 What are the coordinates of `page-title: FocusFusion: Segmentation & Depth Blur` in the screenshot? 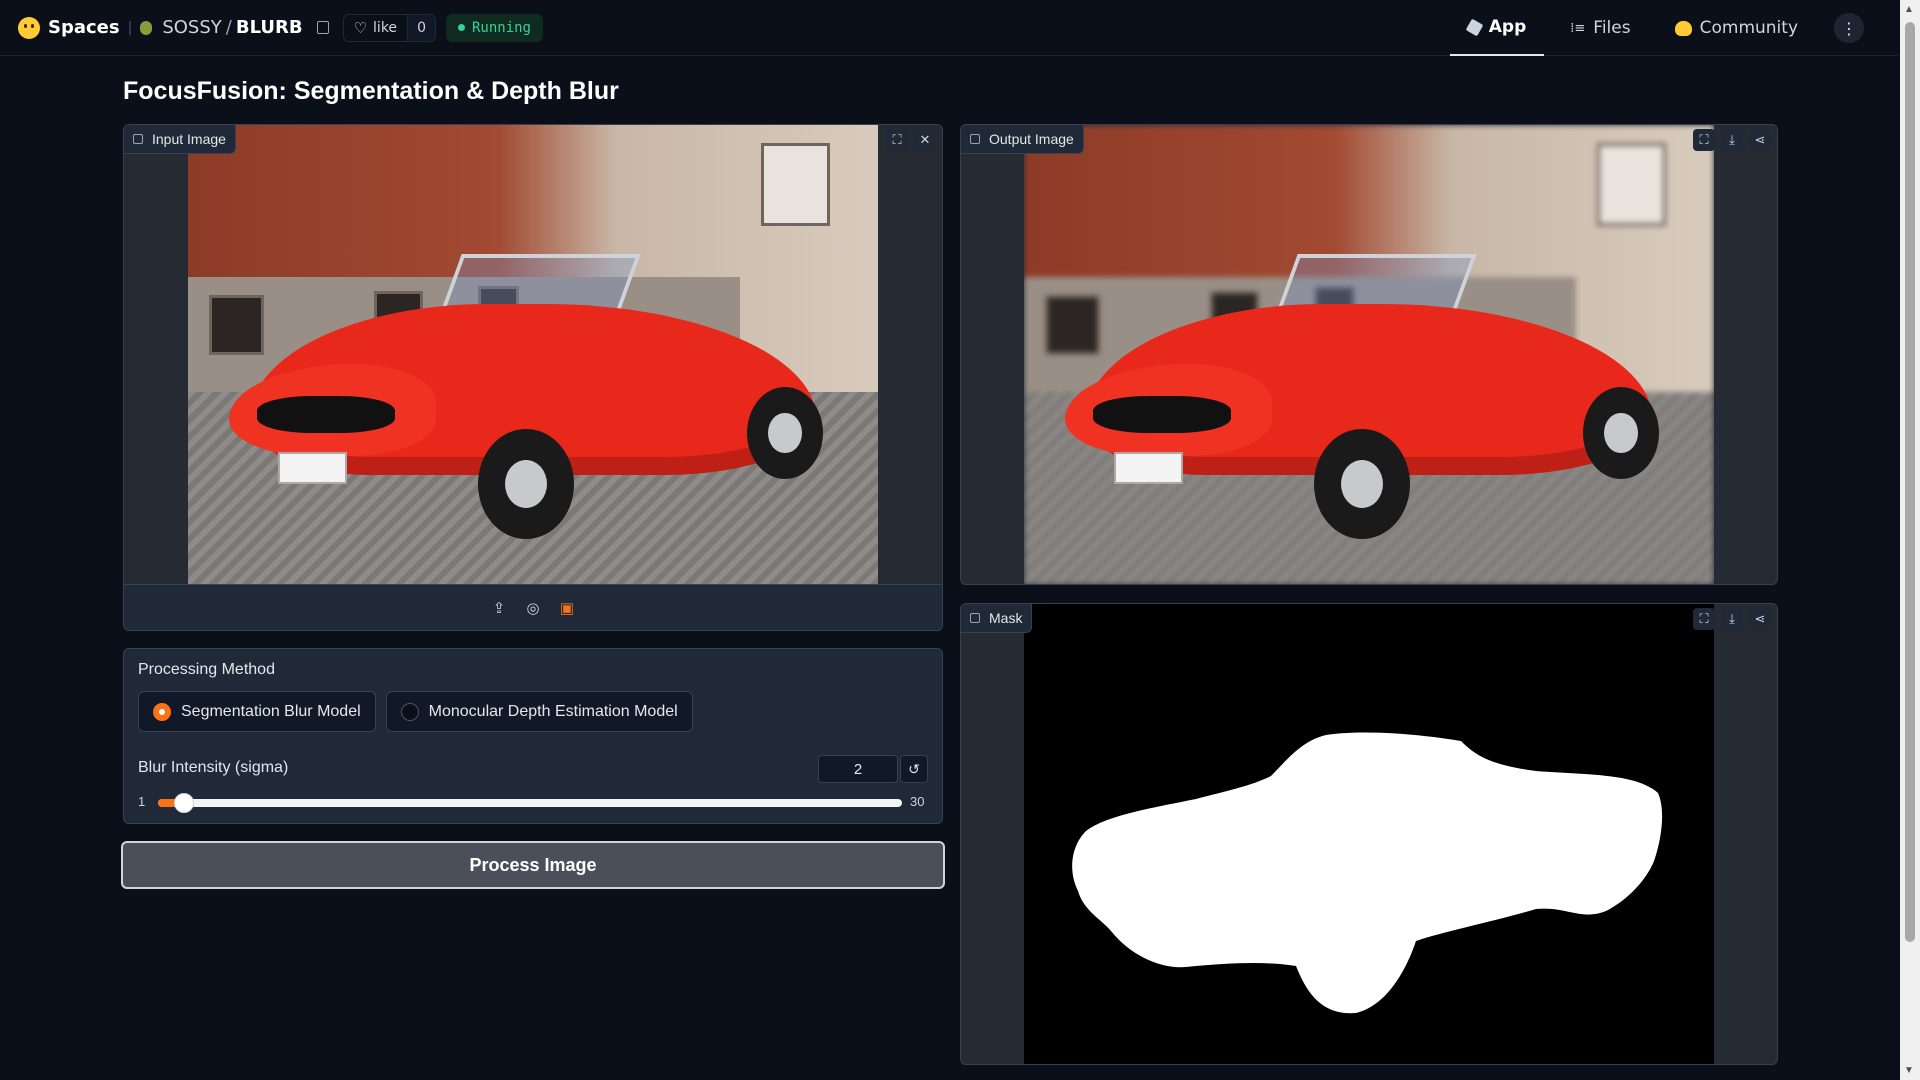 It's located at (371, 91).